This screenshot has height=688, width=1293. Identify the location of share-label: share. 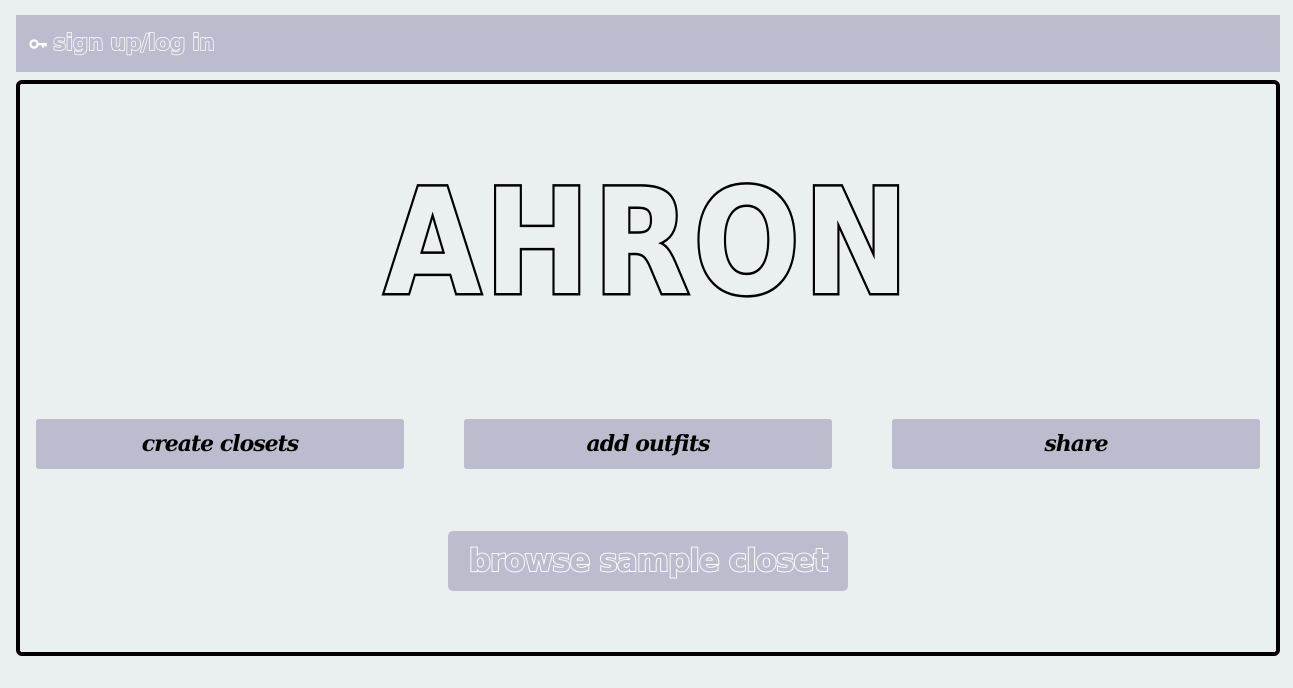
(1076, 444).